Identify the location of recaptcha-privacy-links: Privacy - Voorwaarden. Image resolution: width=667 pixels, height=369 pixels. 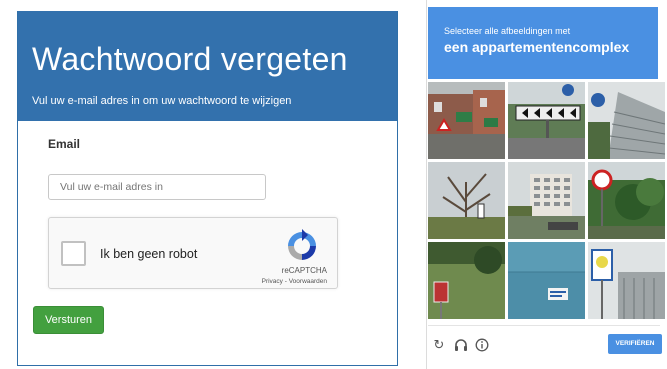
(294, 281).